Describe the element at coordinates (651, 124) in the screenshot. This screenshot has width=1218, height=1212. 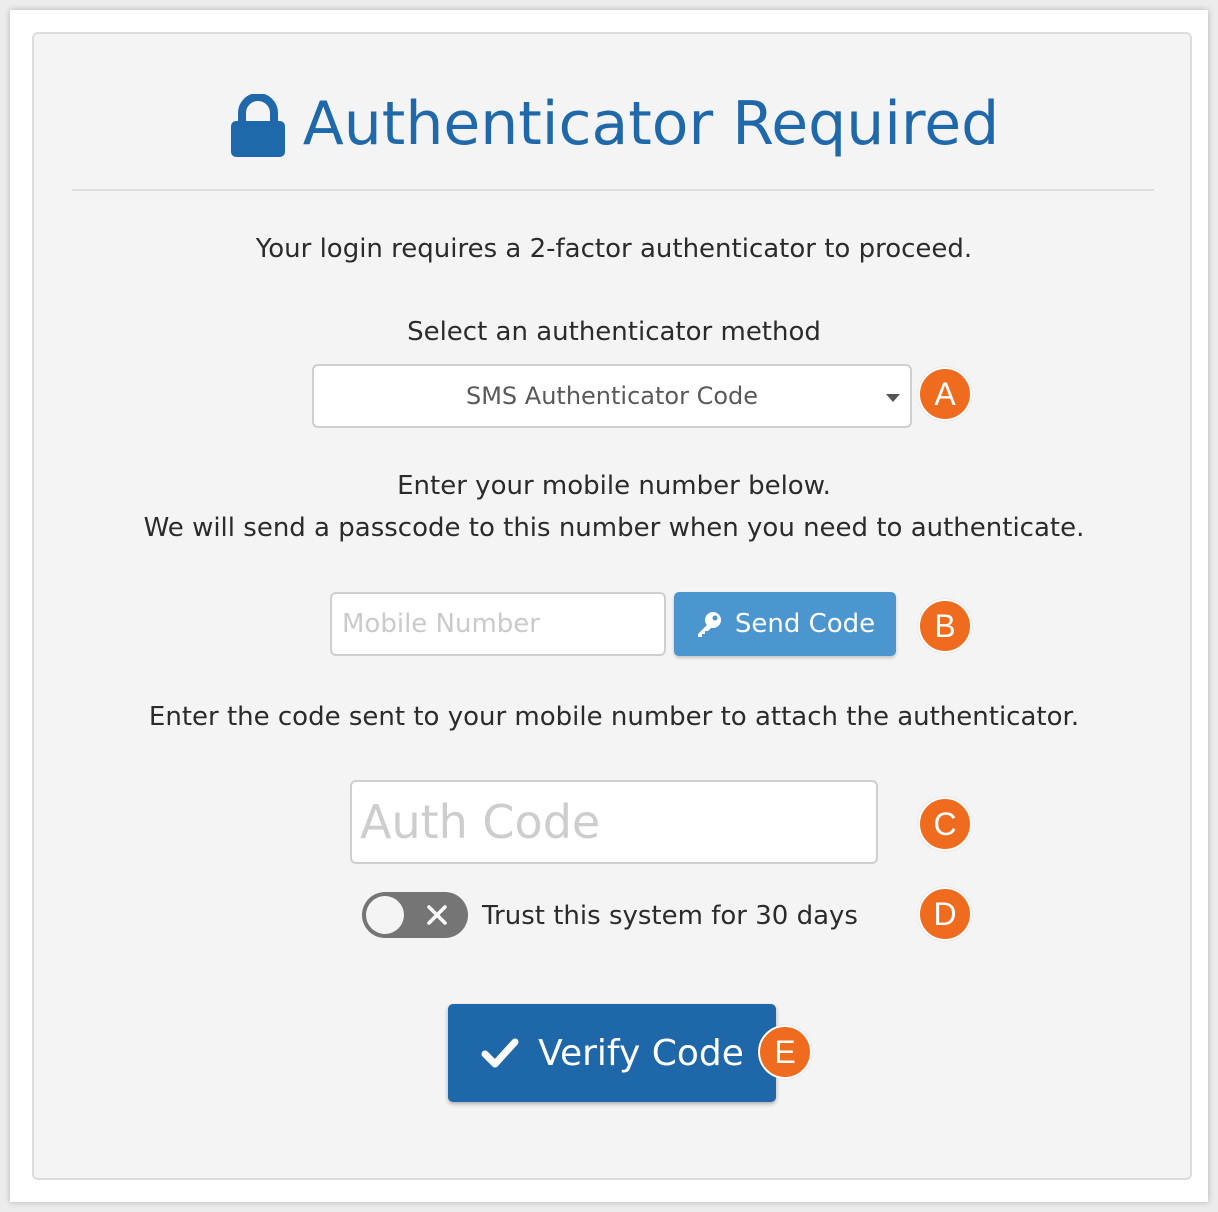
I see `page-title-text: Authenticator Required` at that location.